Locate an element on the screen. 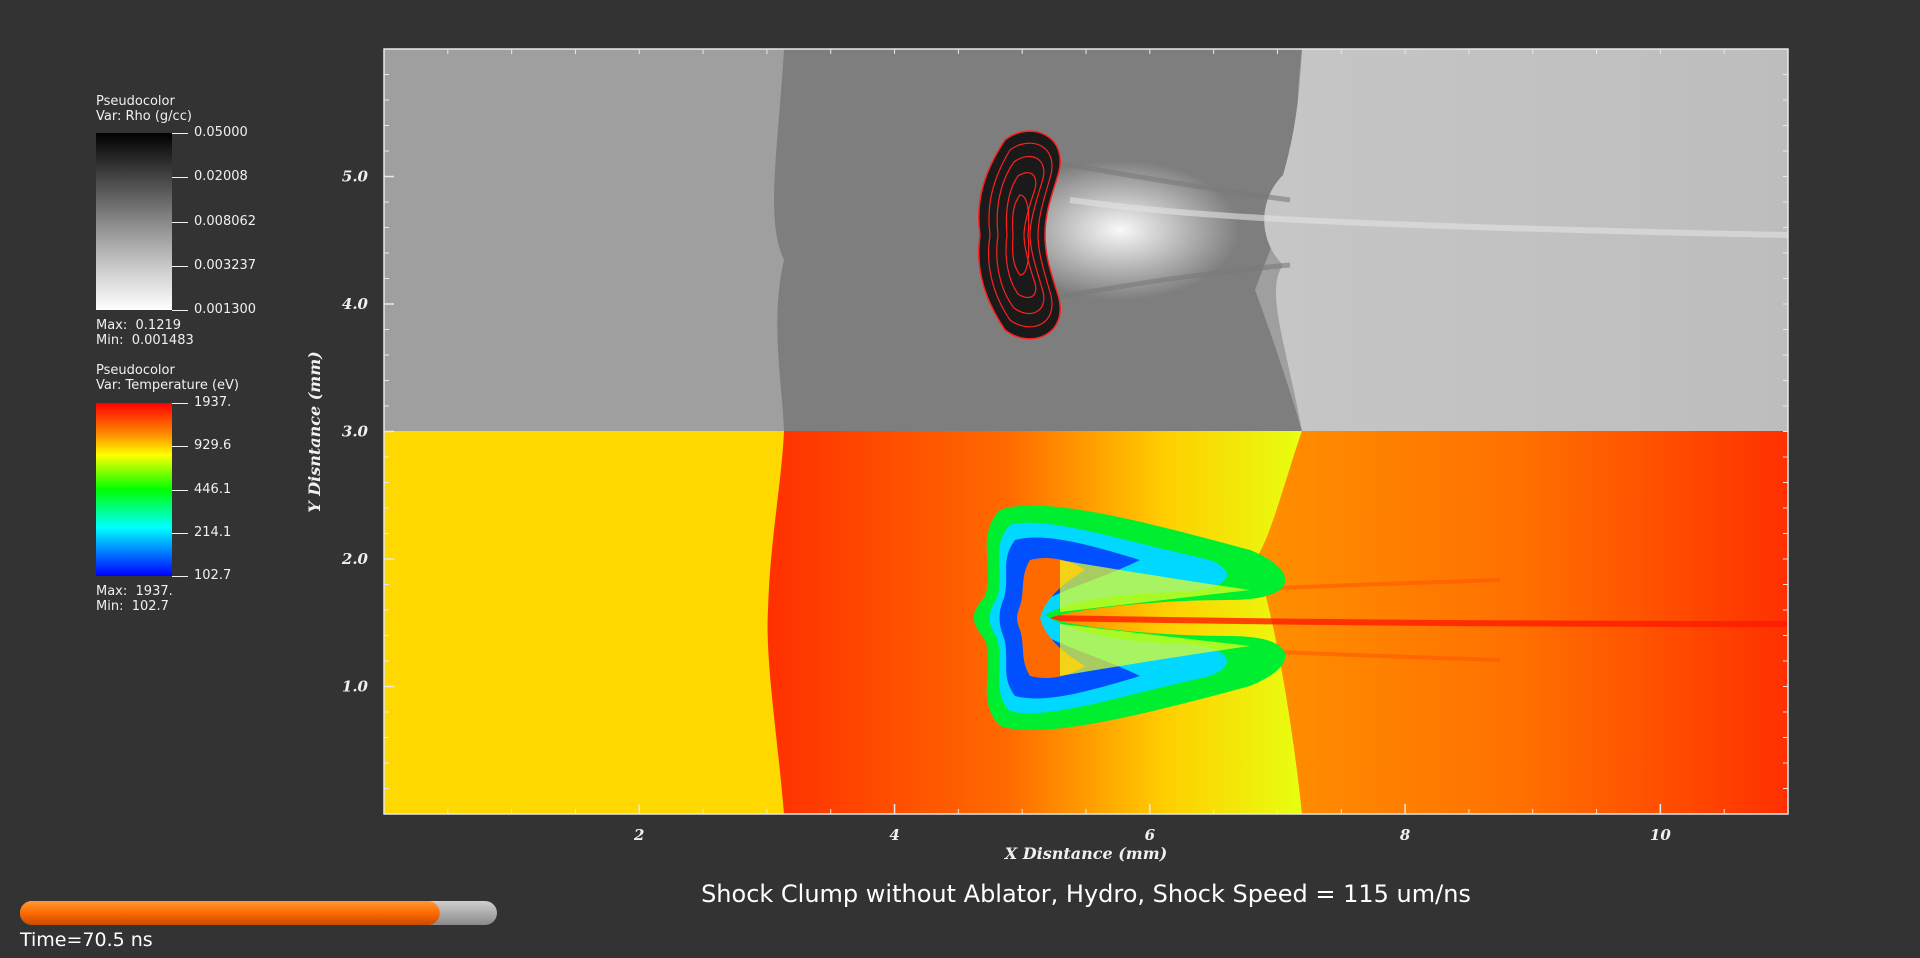  y-axis-label: Y Disntance (mm) is located at coordinates (314, 431).